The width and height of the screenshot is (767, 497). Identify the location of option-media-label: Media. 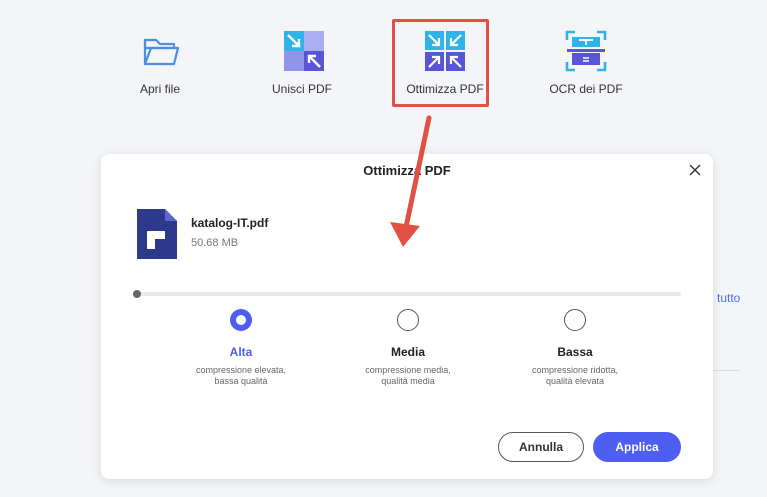
(407, 352).